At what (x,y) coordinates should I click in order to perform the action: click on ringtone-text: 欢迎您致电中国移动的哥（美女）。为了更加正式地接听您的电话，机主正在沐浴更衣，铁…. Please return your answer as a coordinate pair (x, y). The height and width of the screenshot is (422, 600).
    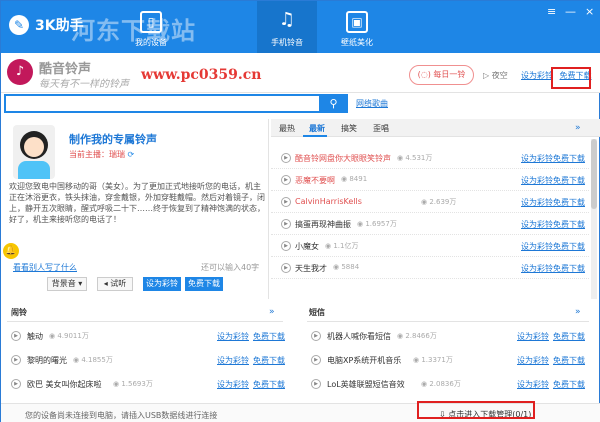
    Looking at the image, I should click on (138, 203).